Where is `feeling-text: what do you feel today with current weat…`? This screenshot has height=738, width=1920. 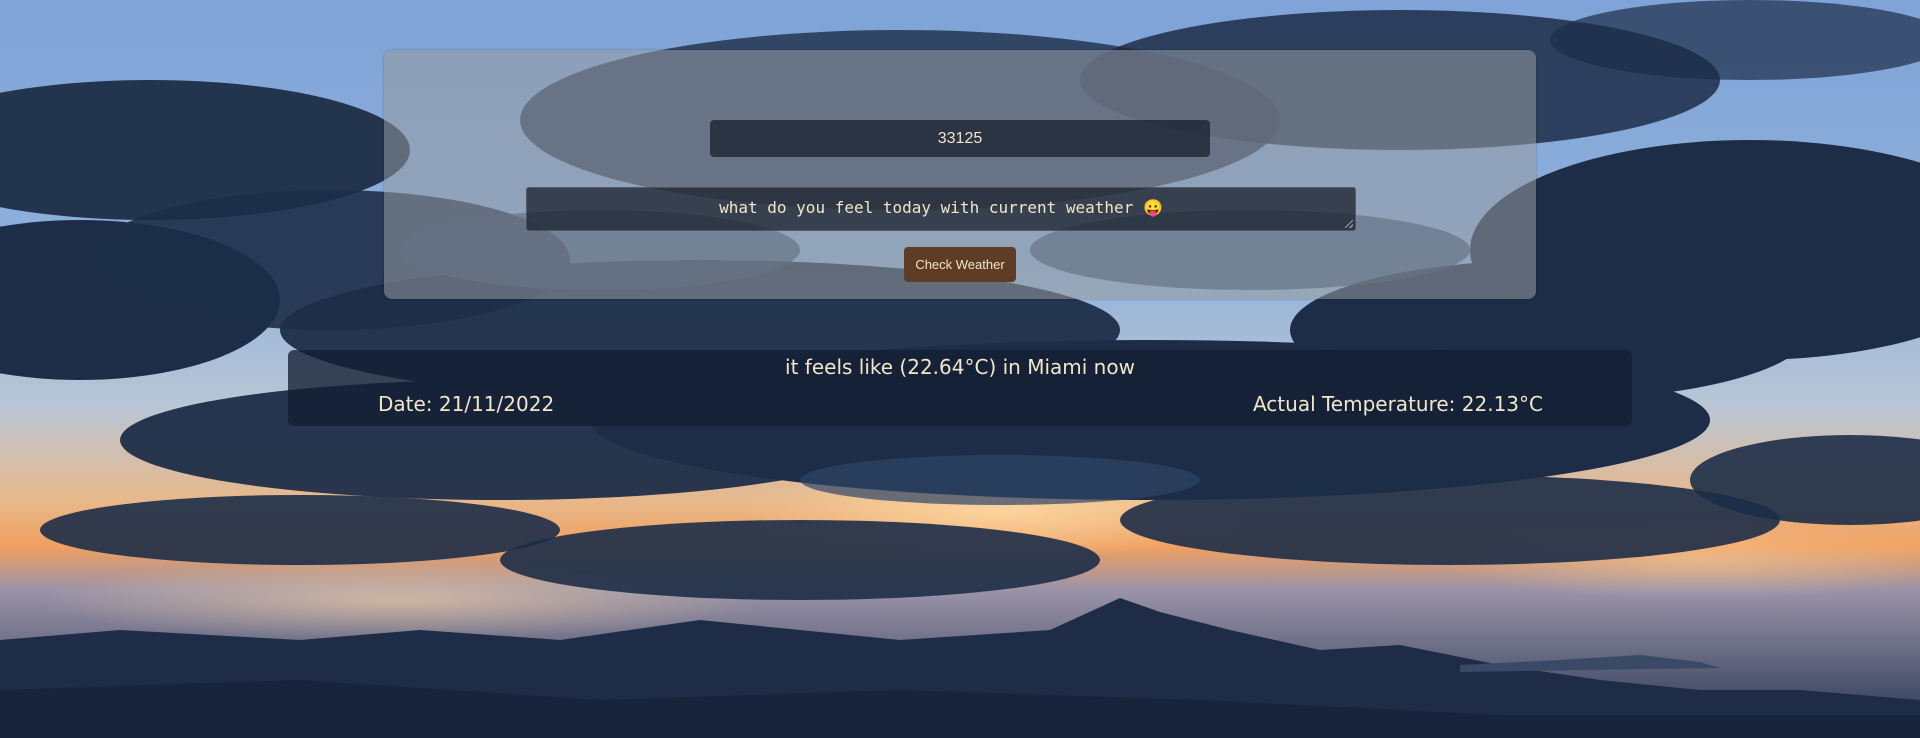 feeling-text: what do you feel today with current weat… is located at coordinates (941, 207).